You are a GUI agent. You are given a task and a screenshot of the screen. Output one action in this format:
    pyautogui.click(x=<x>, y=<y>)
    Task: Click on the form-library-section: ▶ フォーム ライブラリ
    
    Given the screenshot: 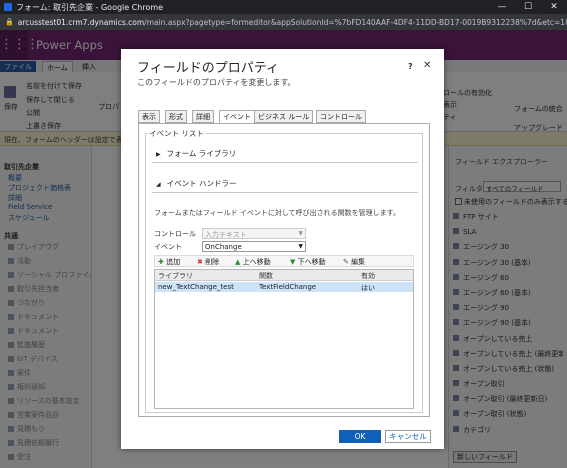 What is the action you would take?
    pyautogui.click(x=196, y=153)
    